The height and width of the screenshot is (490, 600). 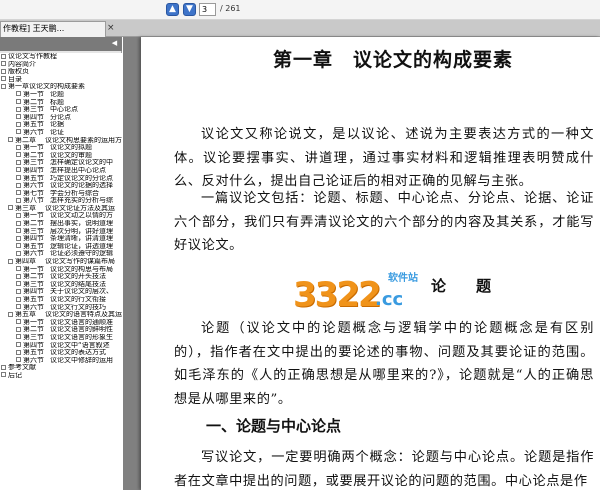 What do you see at coordinates (61, 57) in the screenshot?
I see `bookmark-item: 议论文写作教程` at bounding box center [61, 57].